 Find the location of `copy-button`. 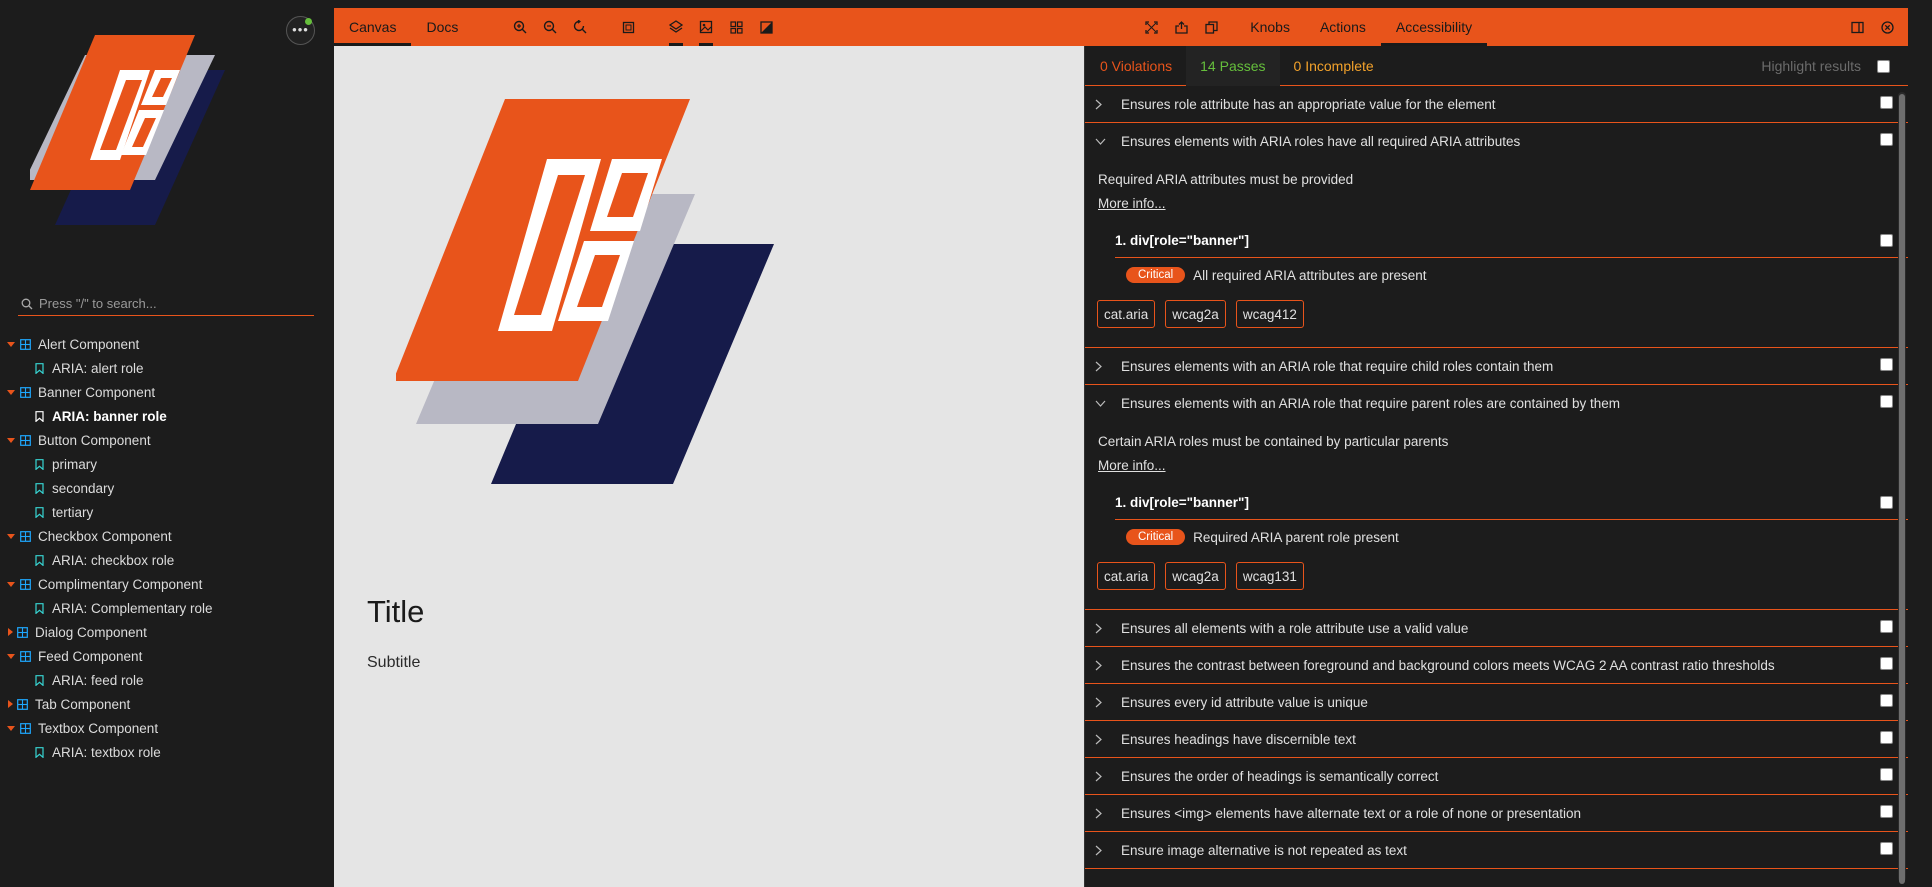

copy-button is located at coordinates (1211, 27).